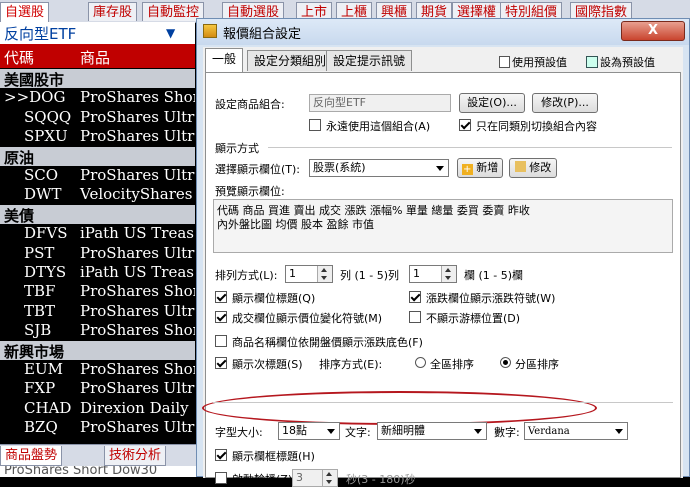 The image size is (690, 487). What do you see at coordinates (307, 318) in the screenshot?
I see `trade-change-label: 成交欄位顯示價位變化符號(M)` at bounding box center [307, 318].